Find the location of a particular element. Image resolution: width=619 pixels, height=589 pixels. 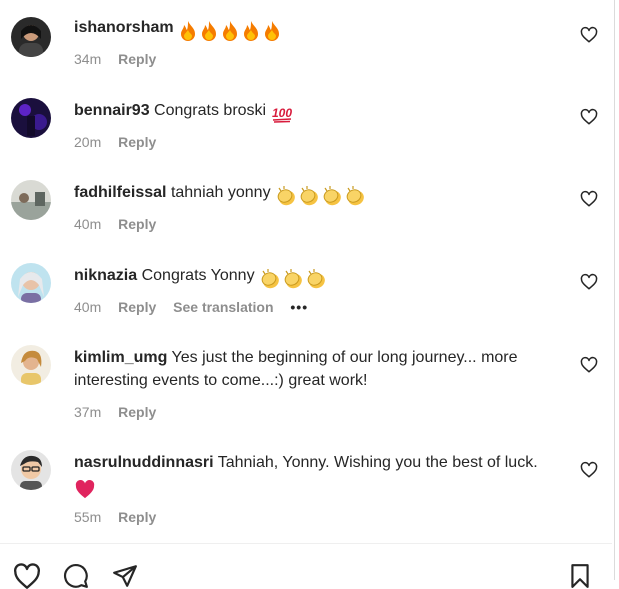

hundred-points-emoji: 100 is located at coordinates (282, 114).